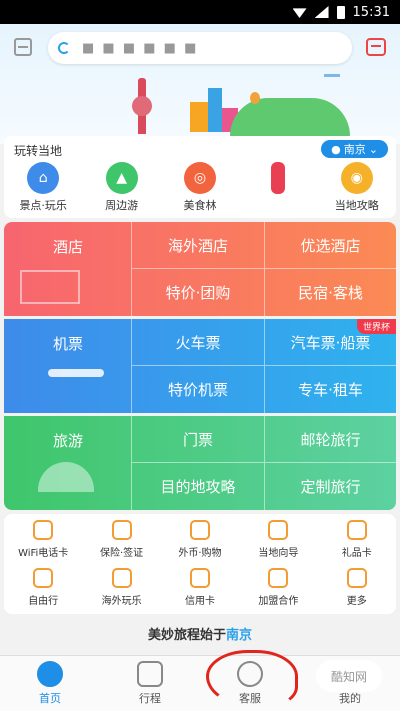 This screenshot has height=711, width=400. Describe the element at coordinates (76, 373) in the screenshot. I see `airplane-icon` at that location.